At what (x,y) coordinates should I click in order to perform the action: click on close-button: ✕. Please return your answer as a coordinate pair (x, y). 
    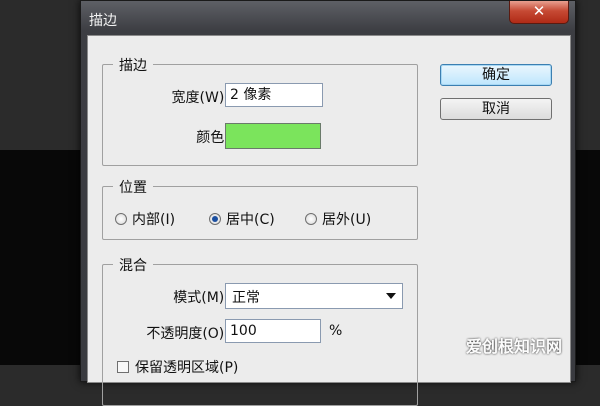
    Looking at the image, I should click on (539, 12).